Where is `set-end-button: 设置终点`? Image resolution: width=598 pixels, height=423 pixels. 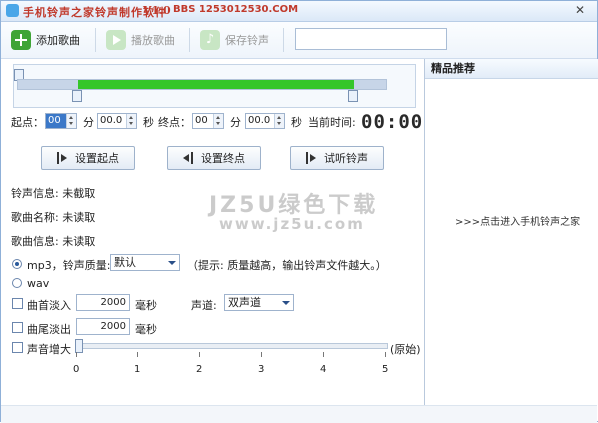 set-end-button: 设置终点 is located at coordinates (214, 158).